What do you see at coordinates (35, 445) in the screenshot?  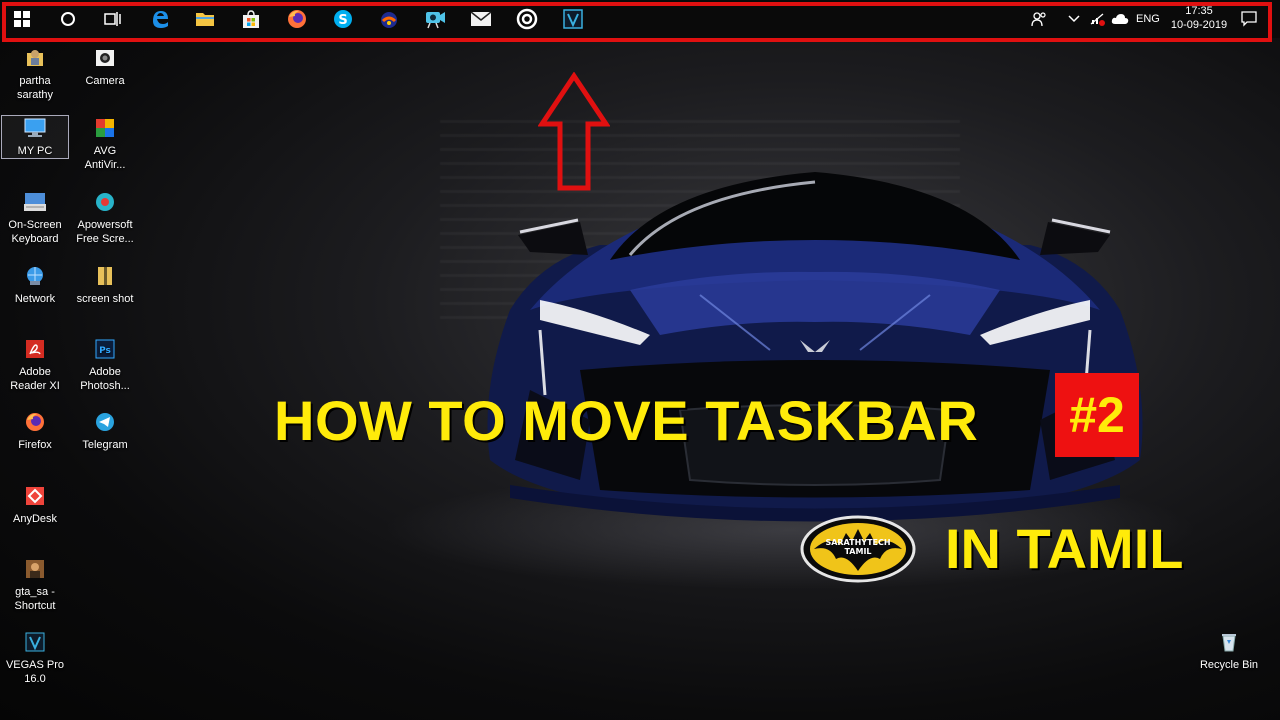 I see `desktop-icon-label: Firefox` at bounding box center [35, 445].